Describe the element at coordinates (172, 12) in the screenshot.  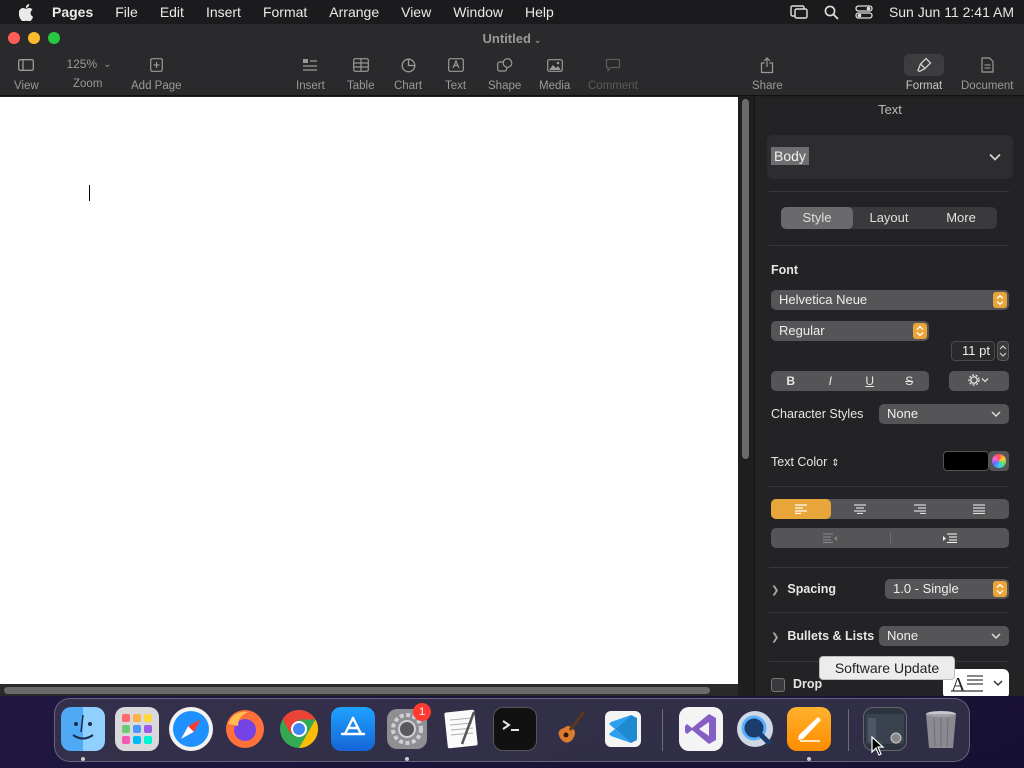
I see `menu-edit: Edit` at that location.